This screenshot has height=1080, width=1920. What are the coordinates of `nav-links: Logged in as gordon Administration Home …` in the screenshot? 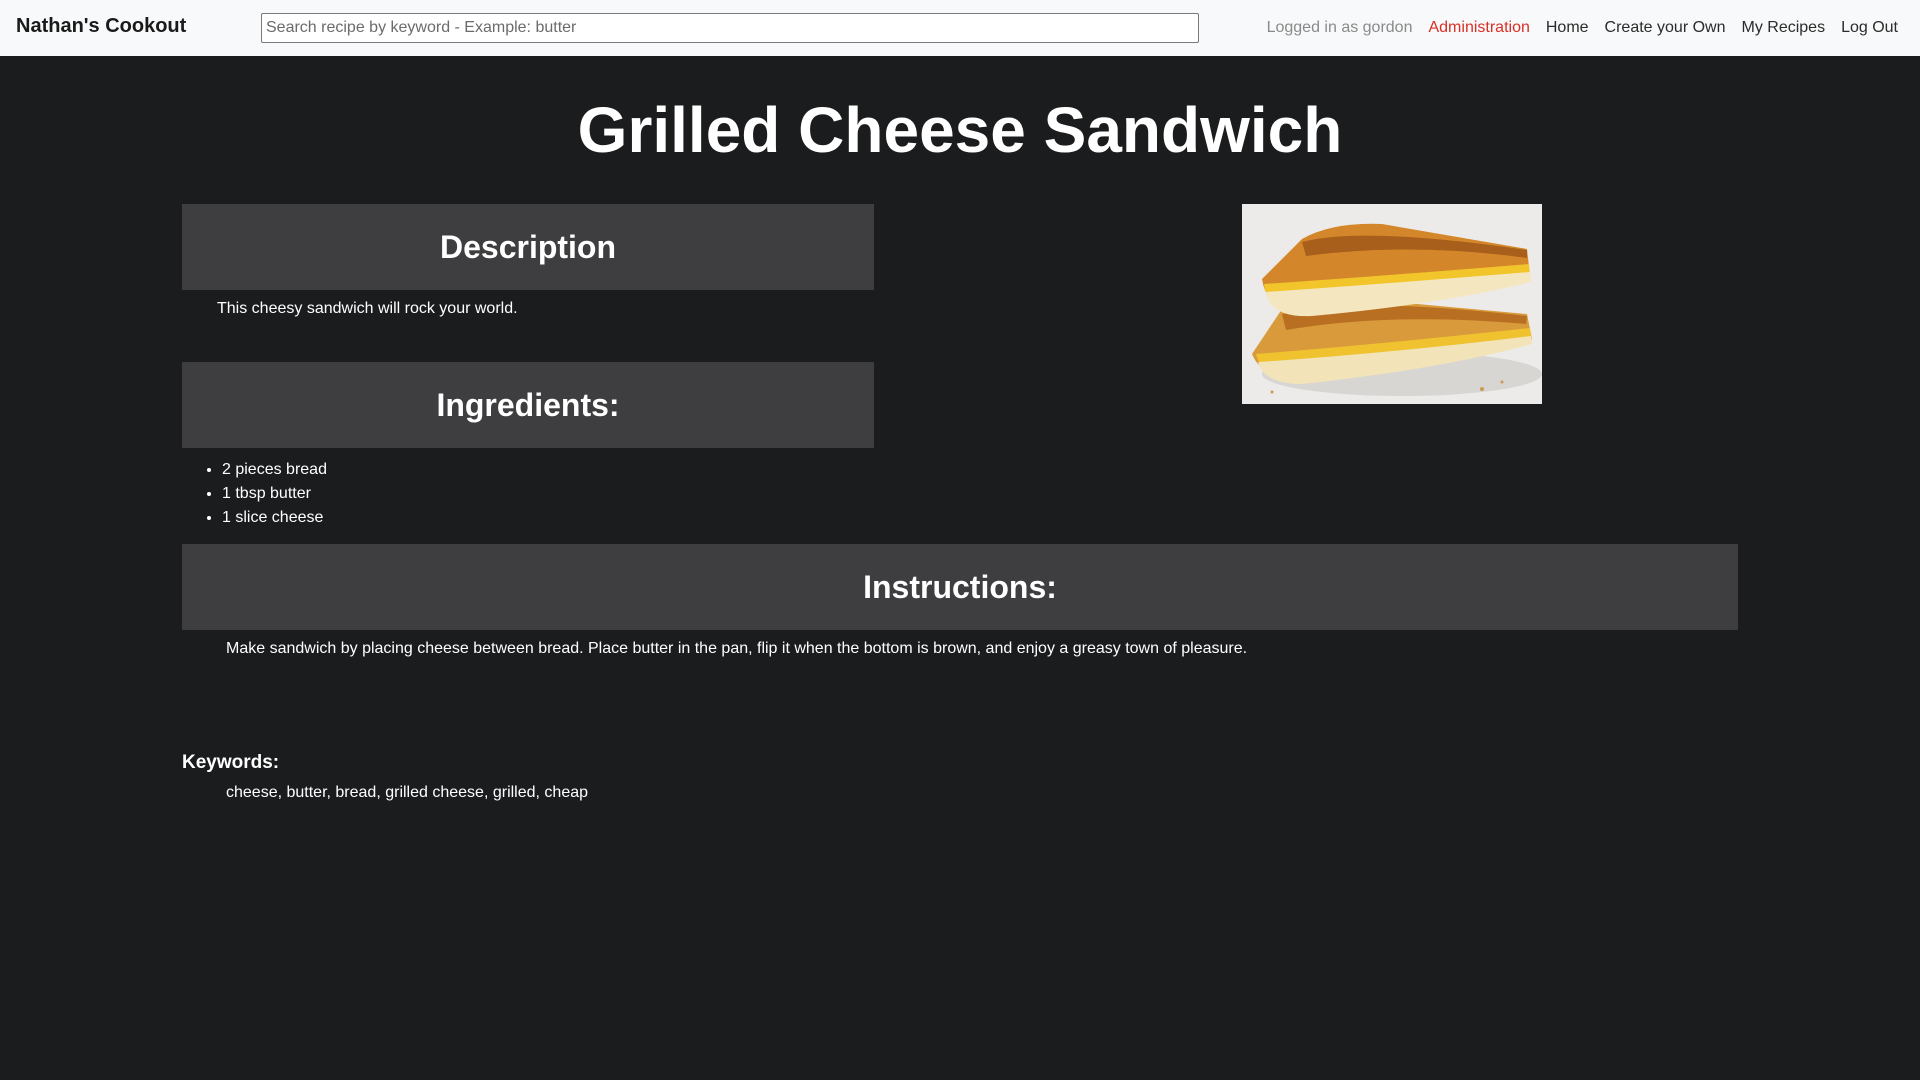 It's located at (1582, 28).